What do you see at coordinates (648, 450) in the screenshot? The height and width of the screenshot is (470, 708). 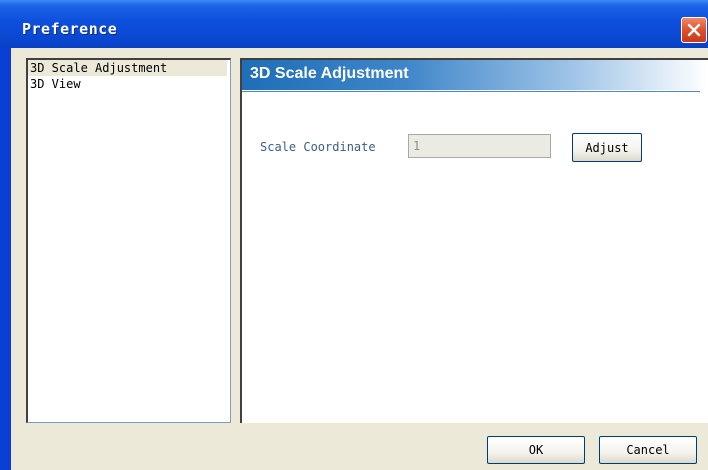 I see `cancel-button: Cancel` at bounding box center [648, 450].